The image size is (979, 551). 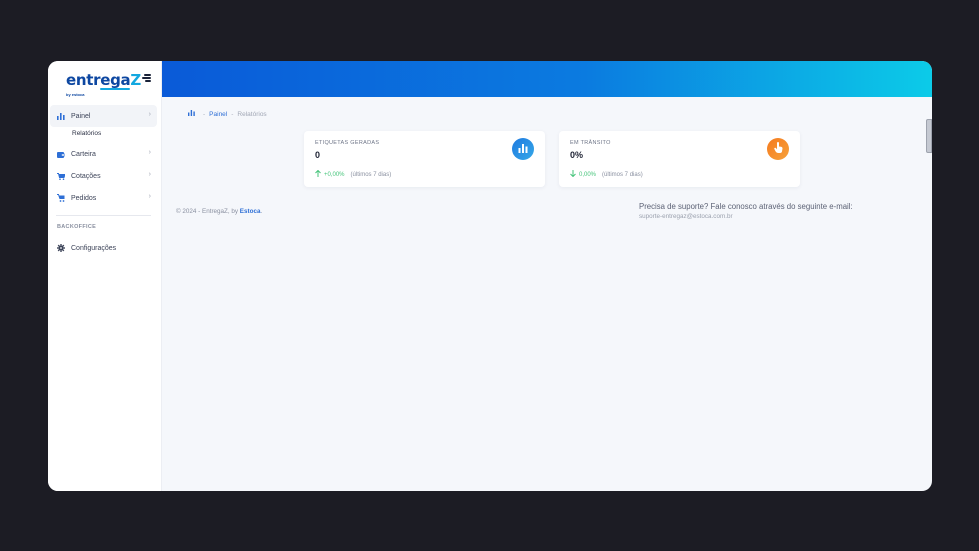 What do you see at coordinates (577, 155) in the screenshot?
I see `card-value: 0%` at bounding box center [577, 155].